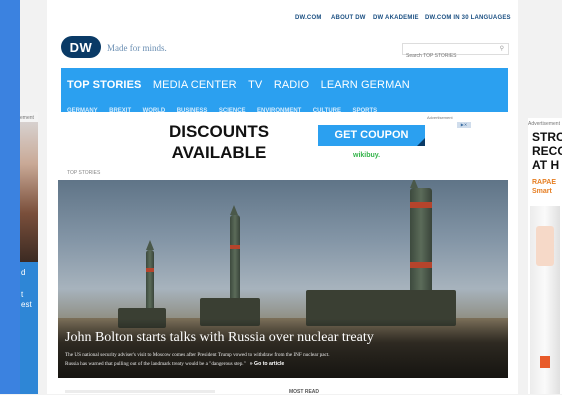  I want to click on subnav-item-sports: SPORTS, so click(364, 111).